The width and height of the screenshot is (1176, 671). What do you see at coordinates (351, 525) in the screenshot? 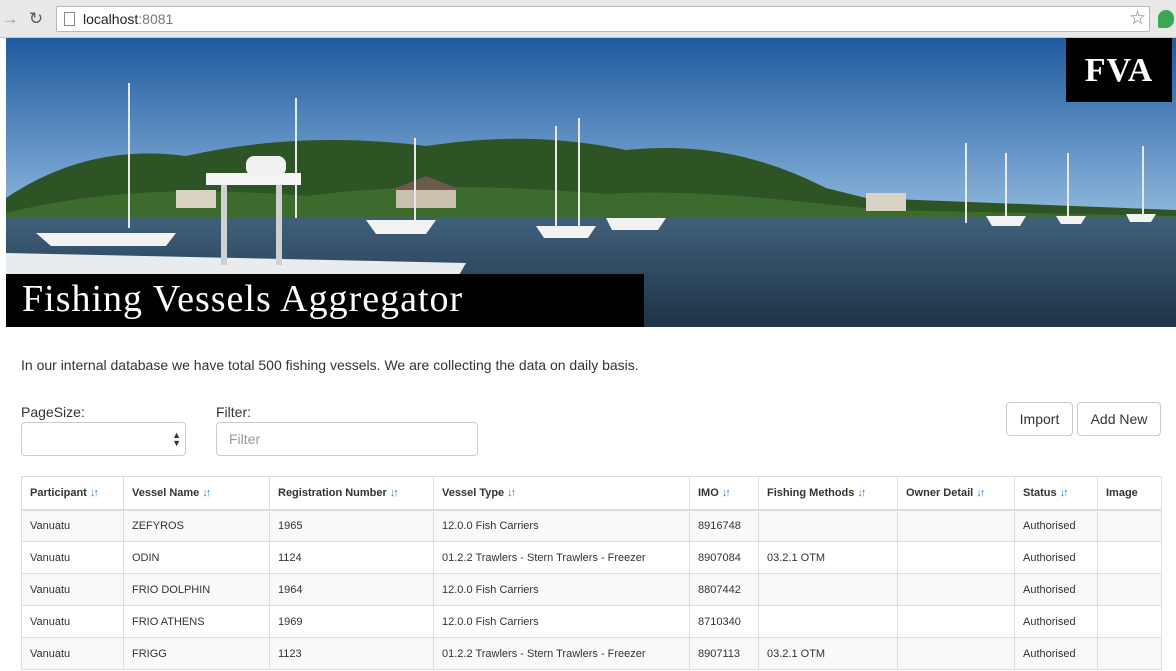
I see `table-cell: 1965` at bounding box center [351, 525].